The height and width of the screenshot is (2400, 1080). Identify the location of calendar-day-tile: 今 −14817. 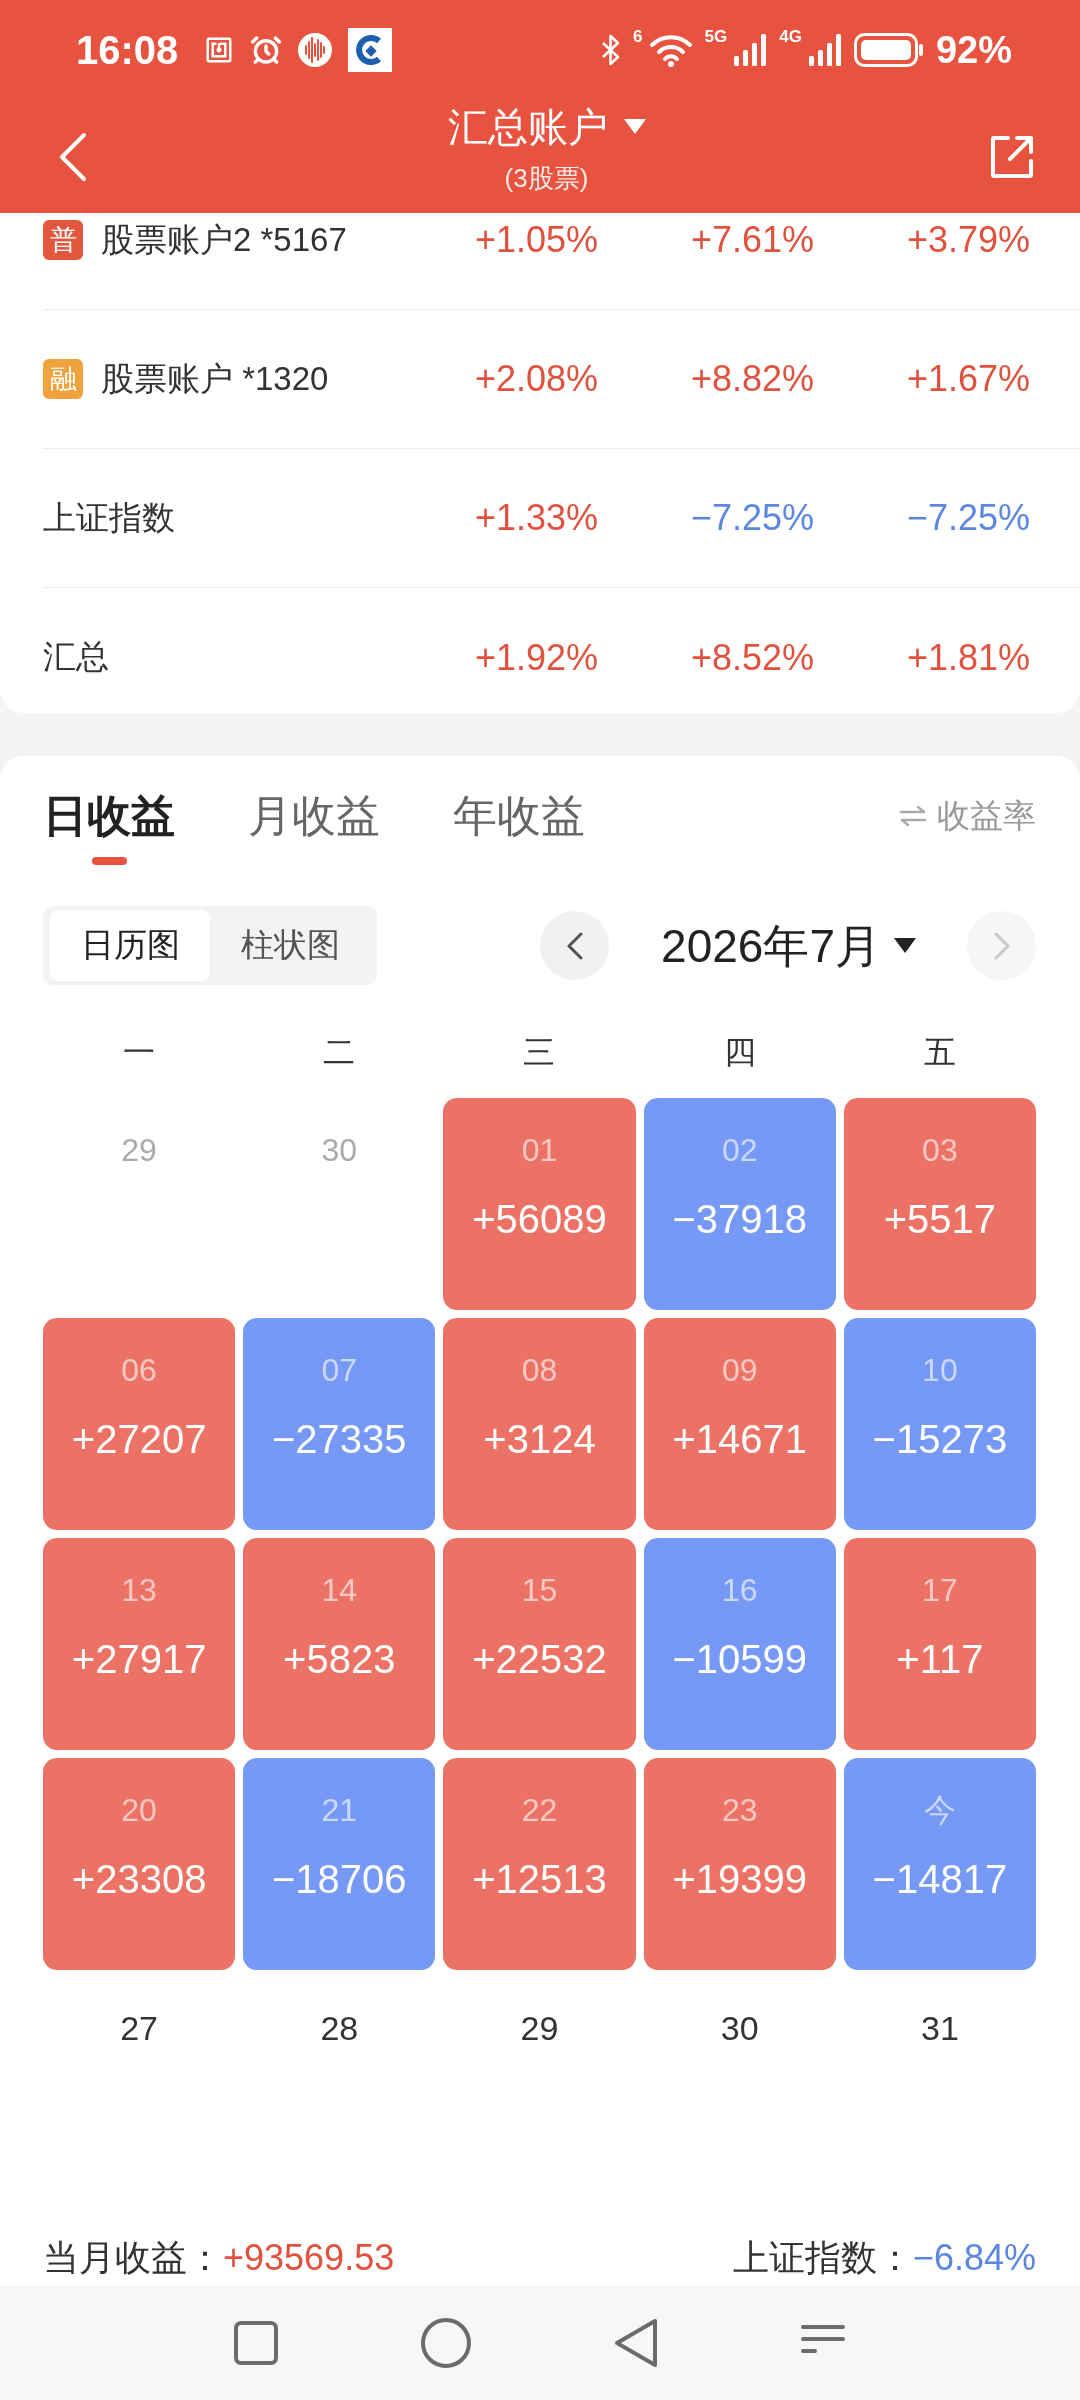
(939, 1864).